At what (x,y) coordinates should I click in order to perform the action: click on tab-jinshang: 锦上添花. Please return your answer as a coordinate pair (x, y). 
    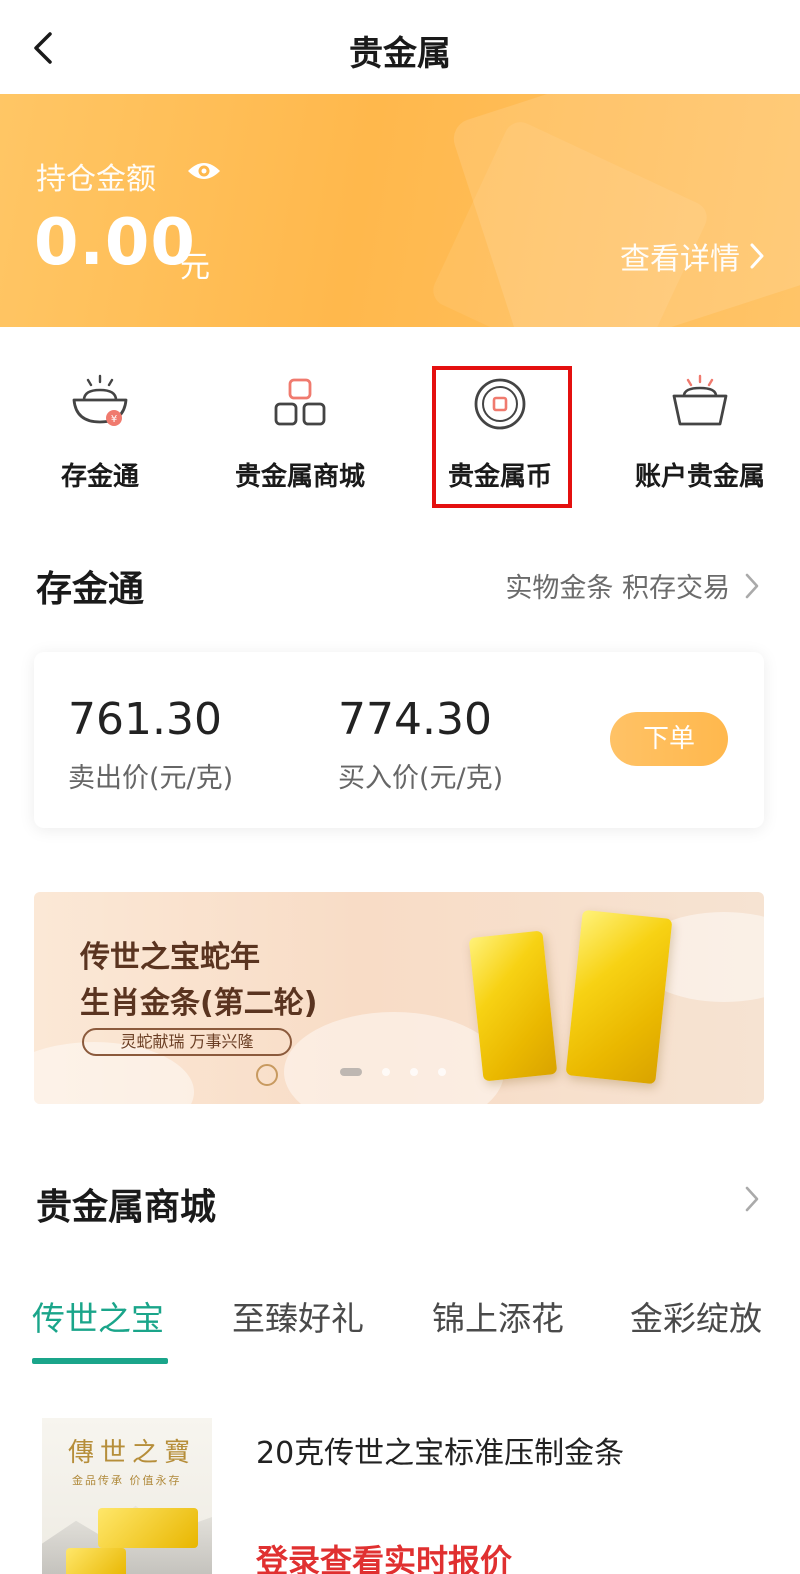
    Looking at the image, I should click on (498, 1316).